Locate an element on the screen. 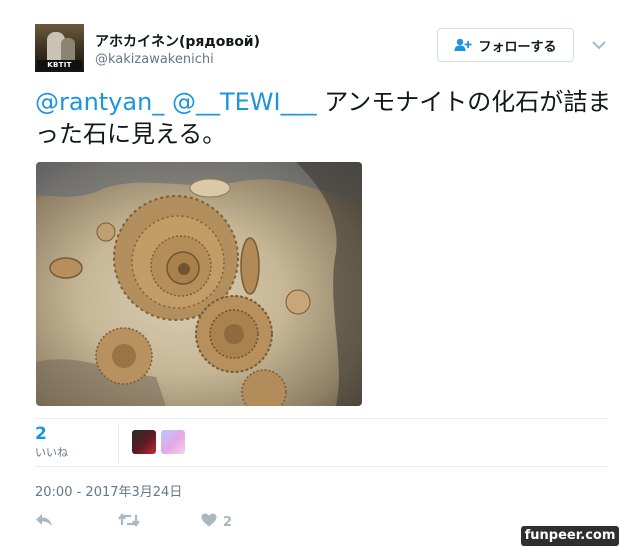 The height and width of the screenshot is (547, 640). retweet-button is located at coordinates (129, 522).